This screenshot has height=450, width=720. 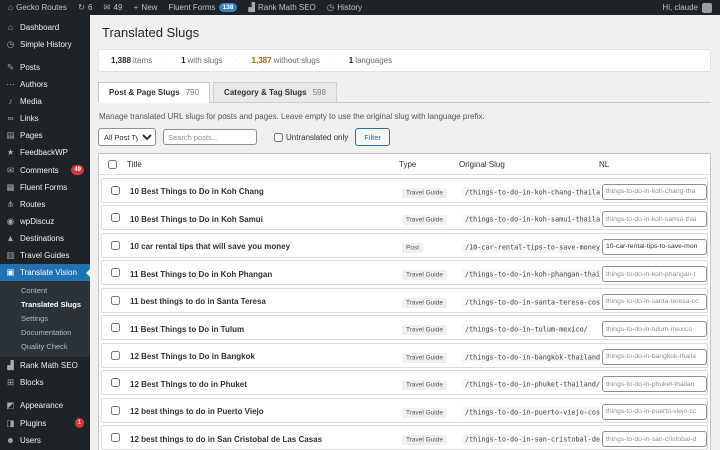 I want to click on row-slug-cell: /things-to-do-in-koh-phangan-thailand/, so click(x=530, y=273).